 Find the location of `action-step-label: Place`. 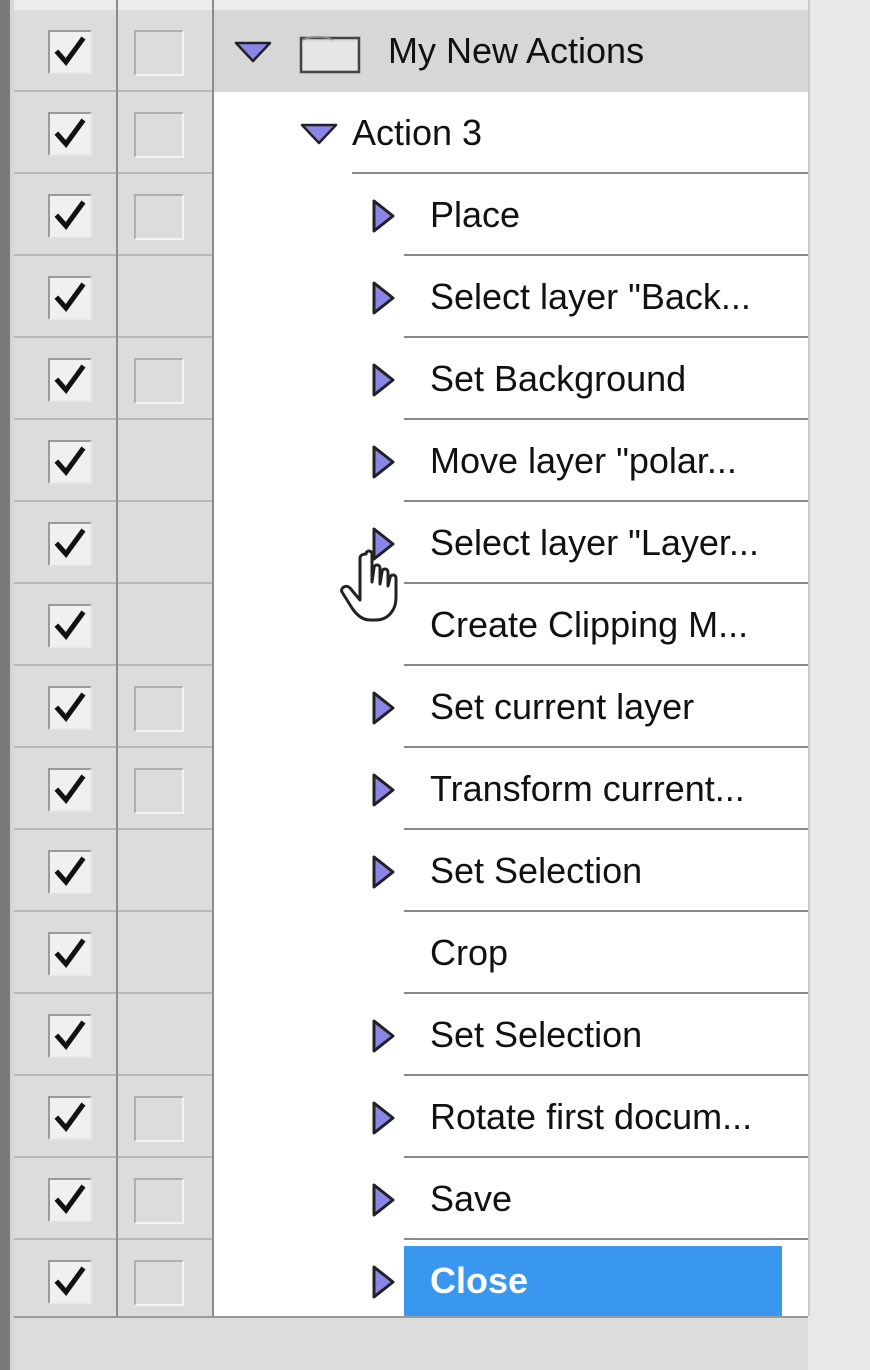

action-step-label: Place is located at coordinates (475, 214).